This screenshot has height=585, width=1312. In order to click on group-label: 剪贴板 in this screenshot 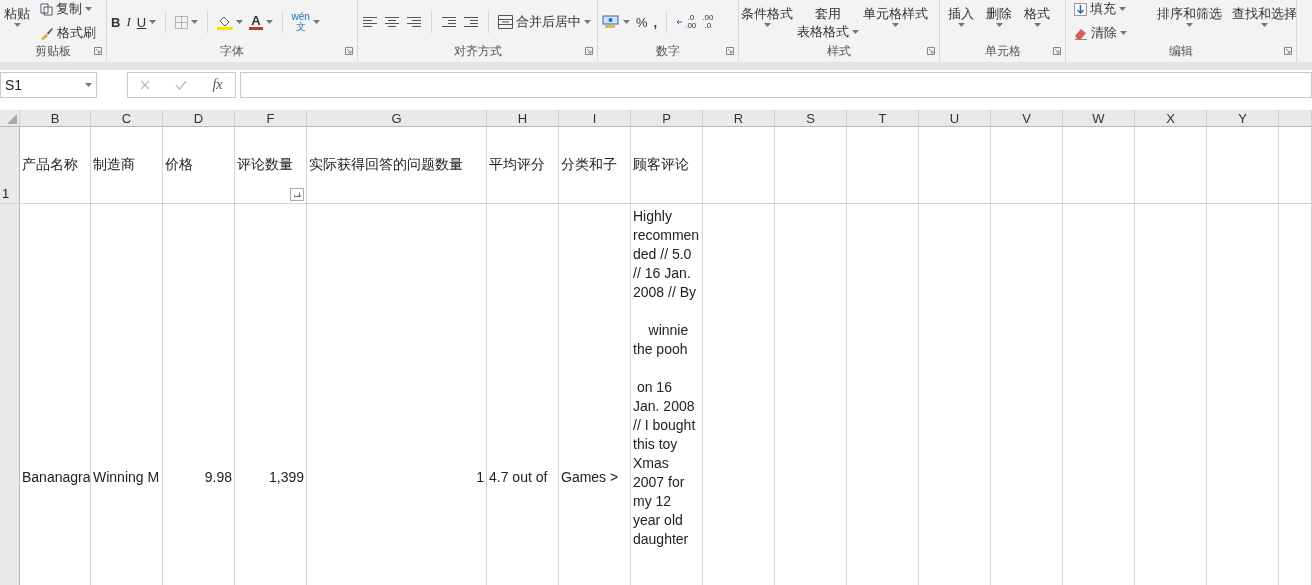, I will do `click(53, 51)`.